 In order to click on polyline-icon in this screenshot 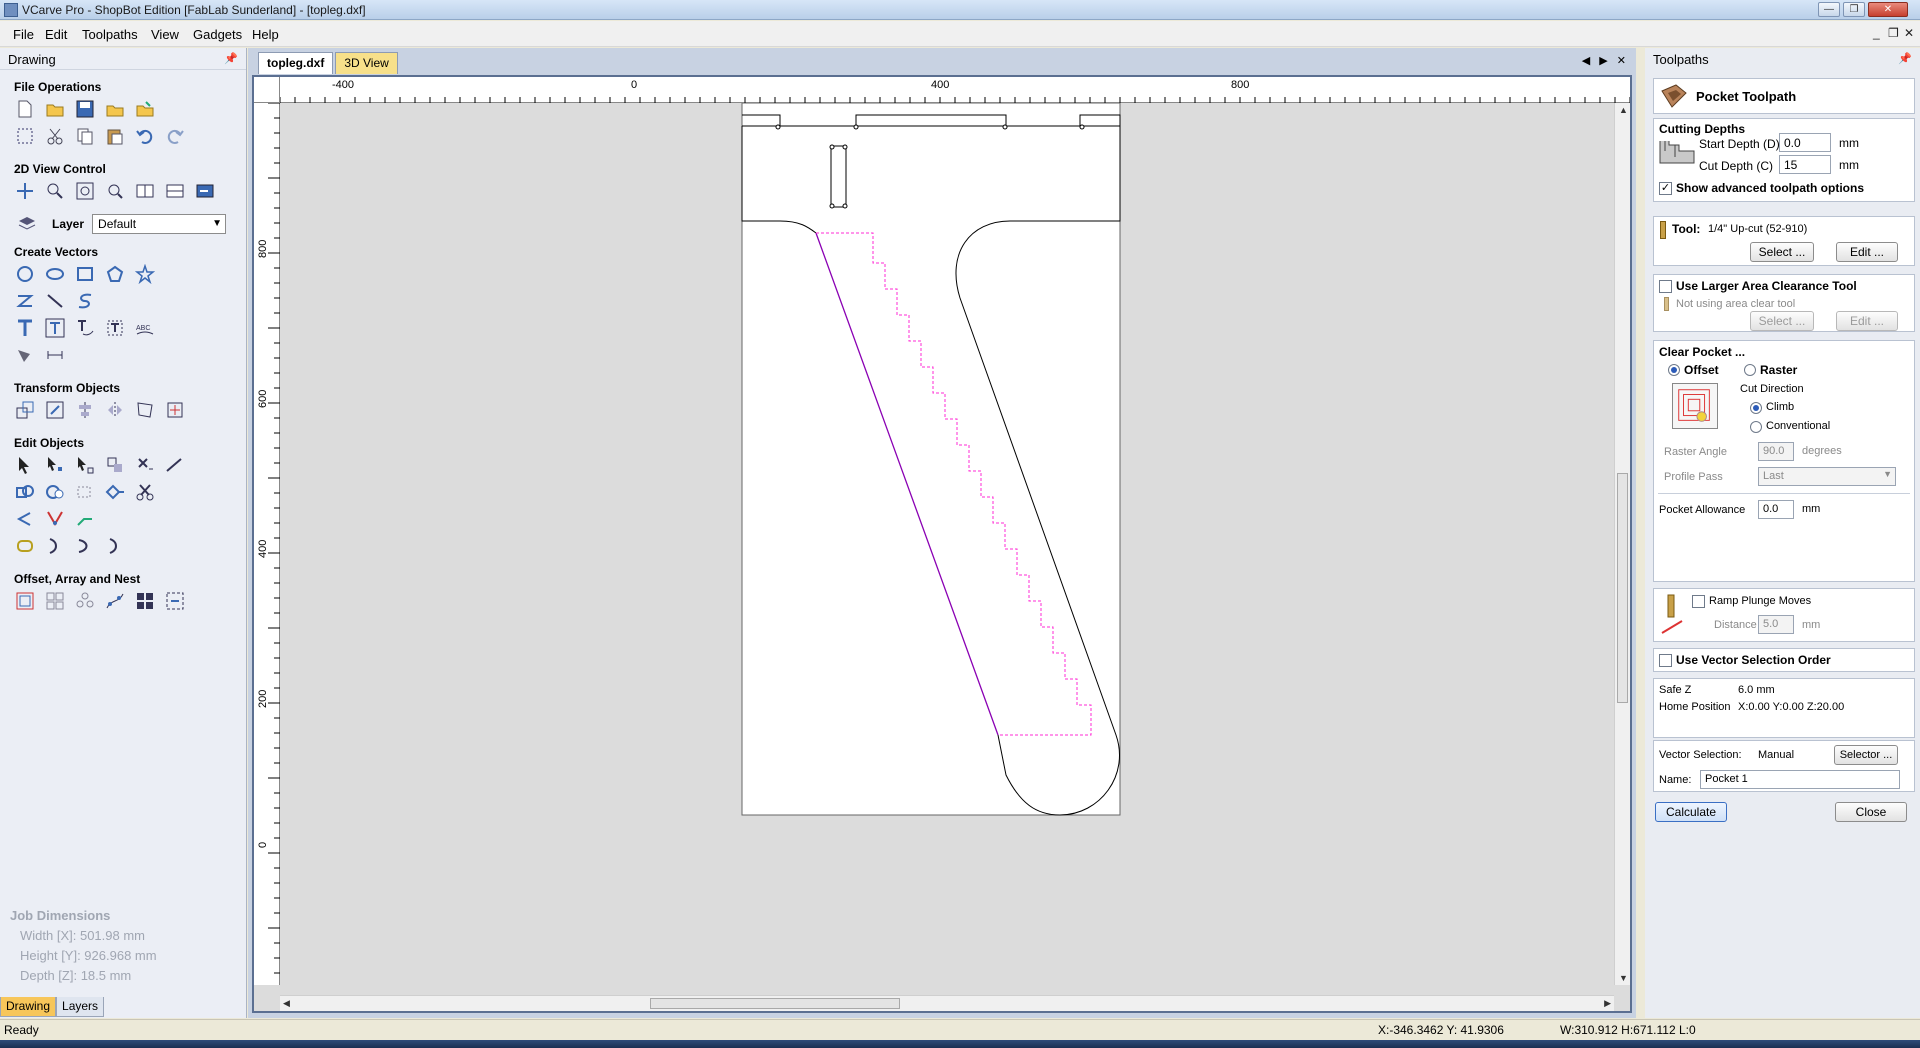, I will do `click(25, 301)`.